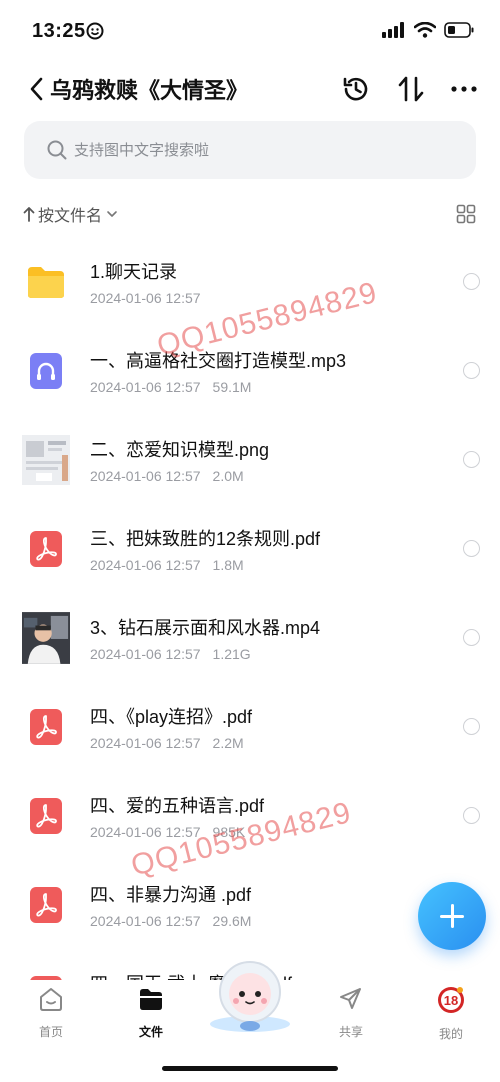 The width and height of the screenshot is (500, 1082). Describe the element at coordinates (466, 214) in the screenshot. I see `grid-view-icon` at that location.